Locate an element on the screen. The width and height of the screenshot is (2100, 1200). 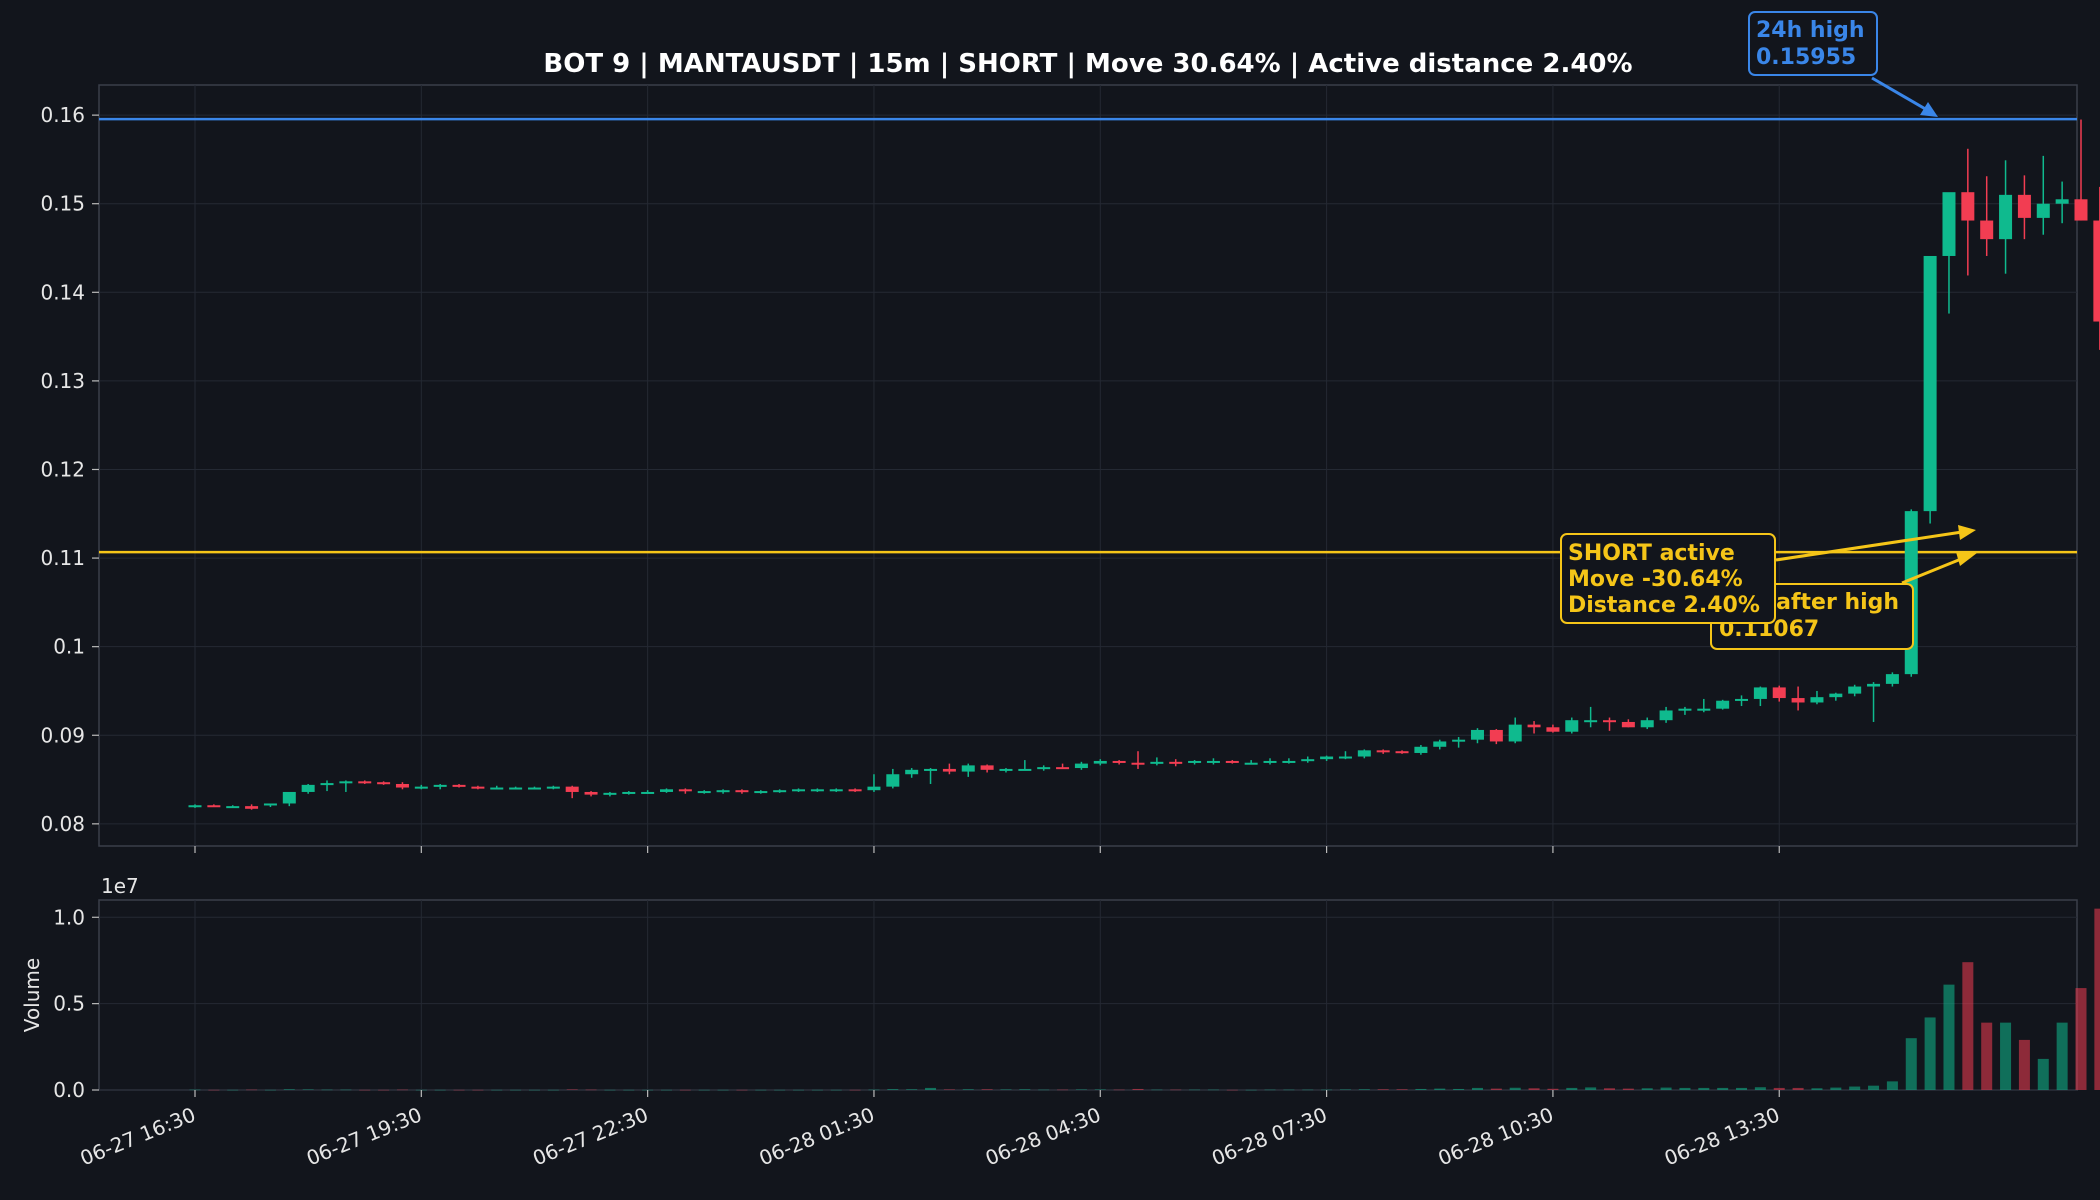
volume-tick-label: 0.5 is located at coordinates (69, 1004).